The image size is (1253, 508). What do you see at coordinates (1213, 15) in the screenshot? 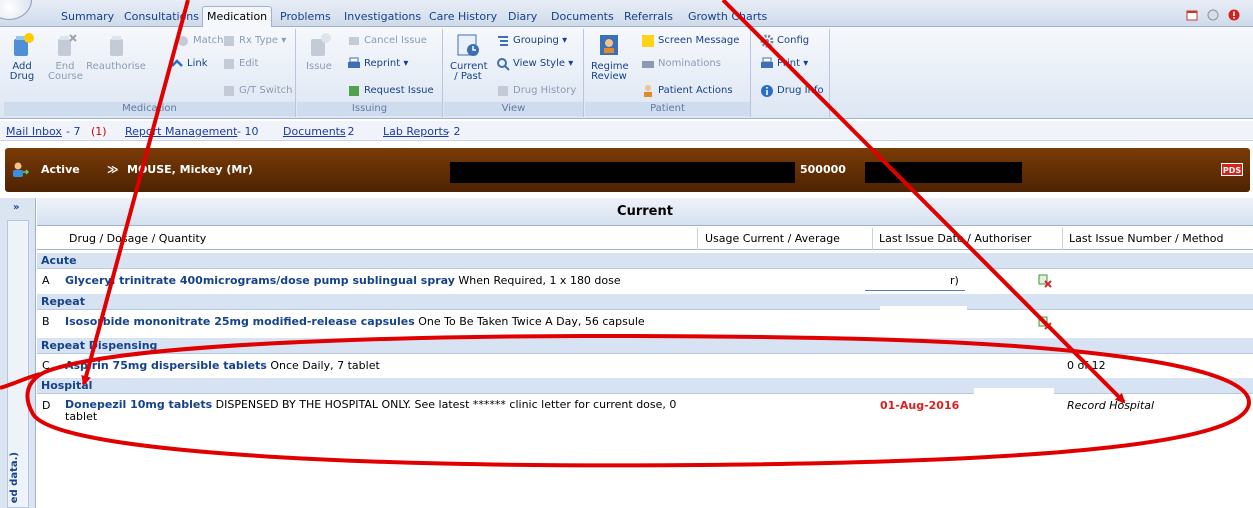
I see `help-icon` at bounding box center [1213, 15].